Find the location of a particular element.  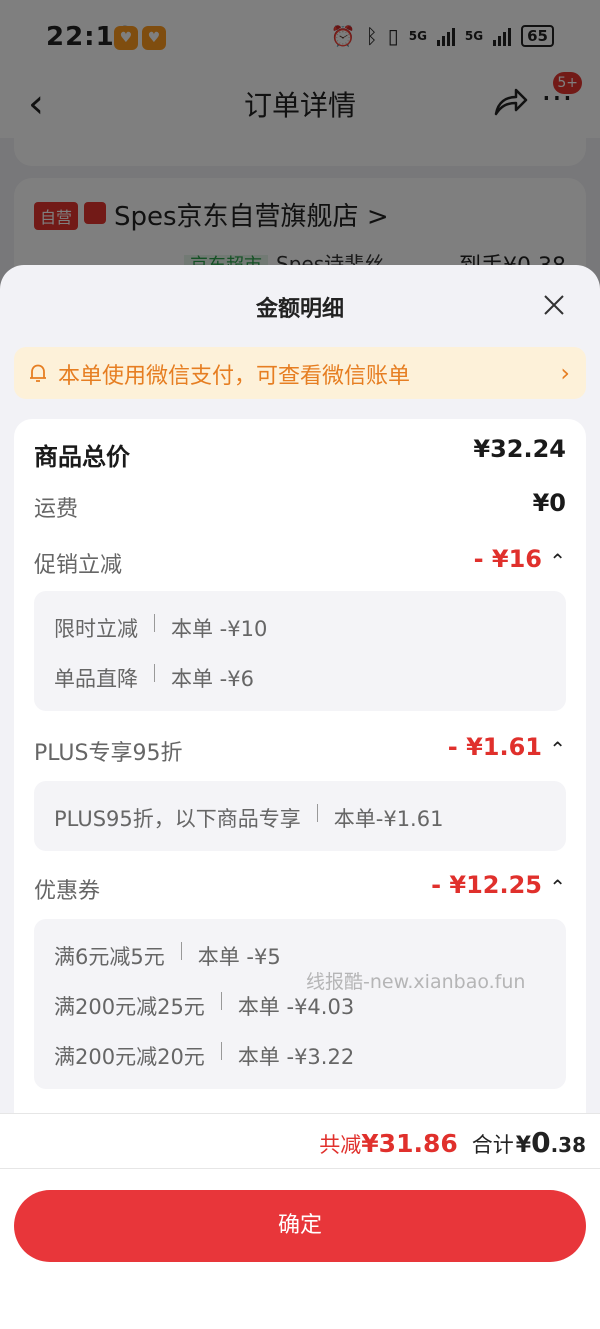

plus-item-name: PLUS95折，以下商品专享 is located at coordinates (177, 819).